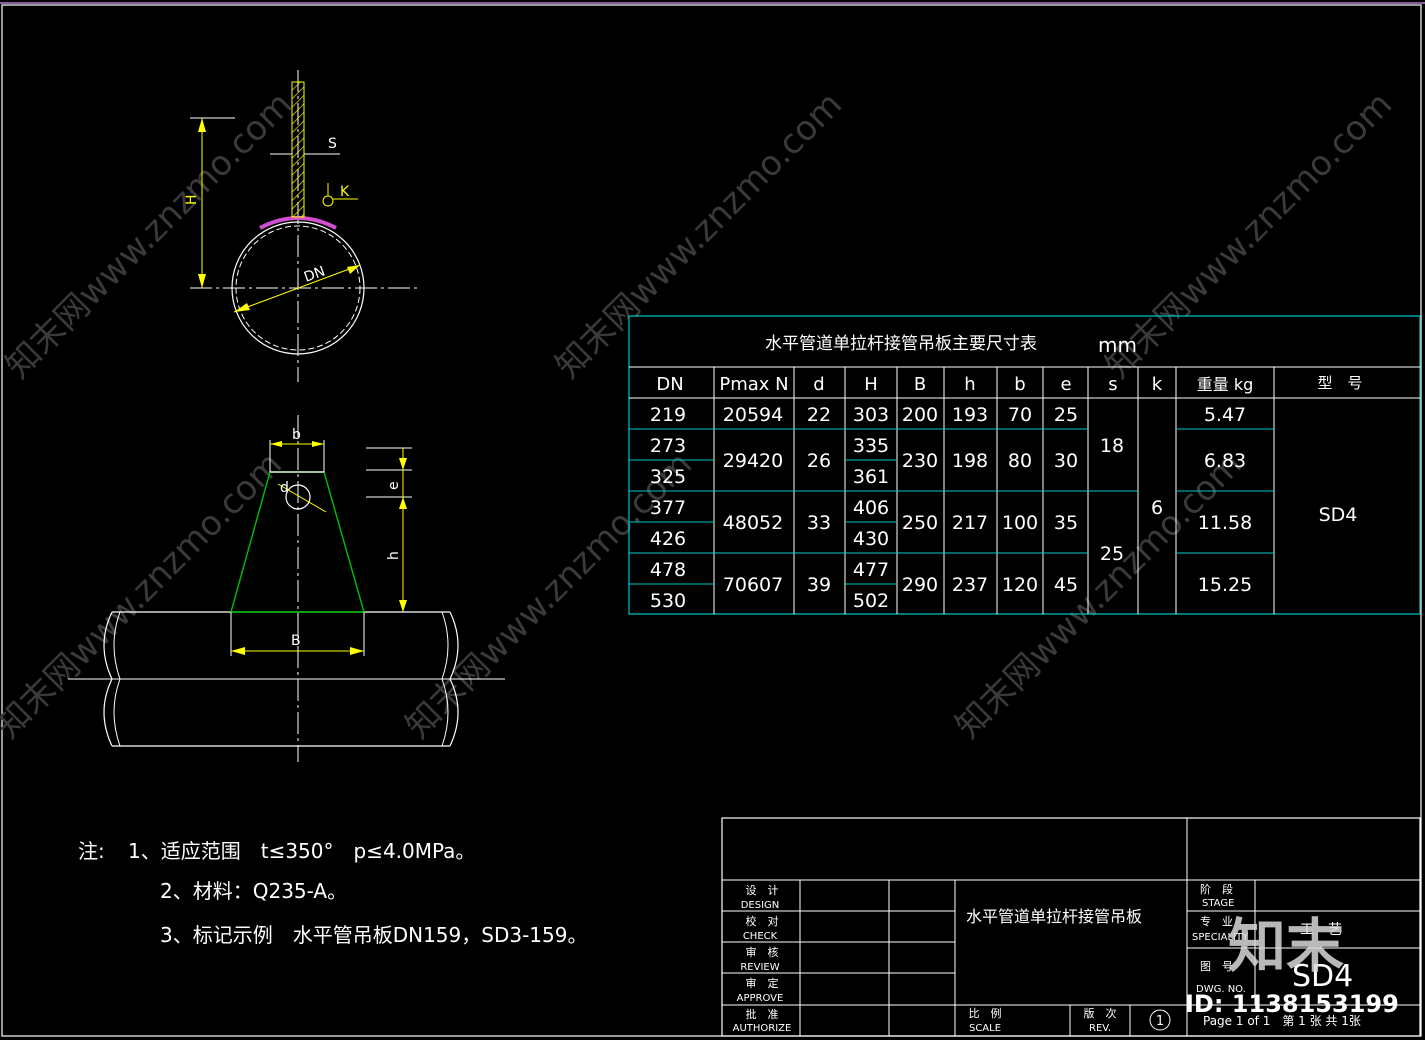  What do you see at coordinates (301, 226) in the screenshot?
I see `top-view: S K H DN` at bounding box center [301, 226].